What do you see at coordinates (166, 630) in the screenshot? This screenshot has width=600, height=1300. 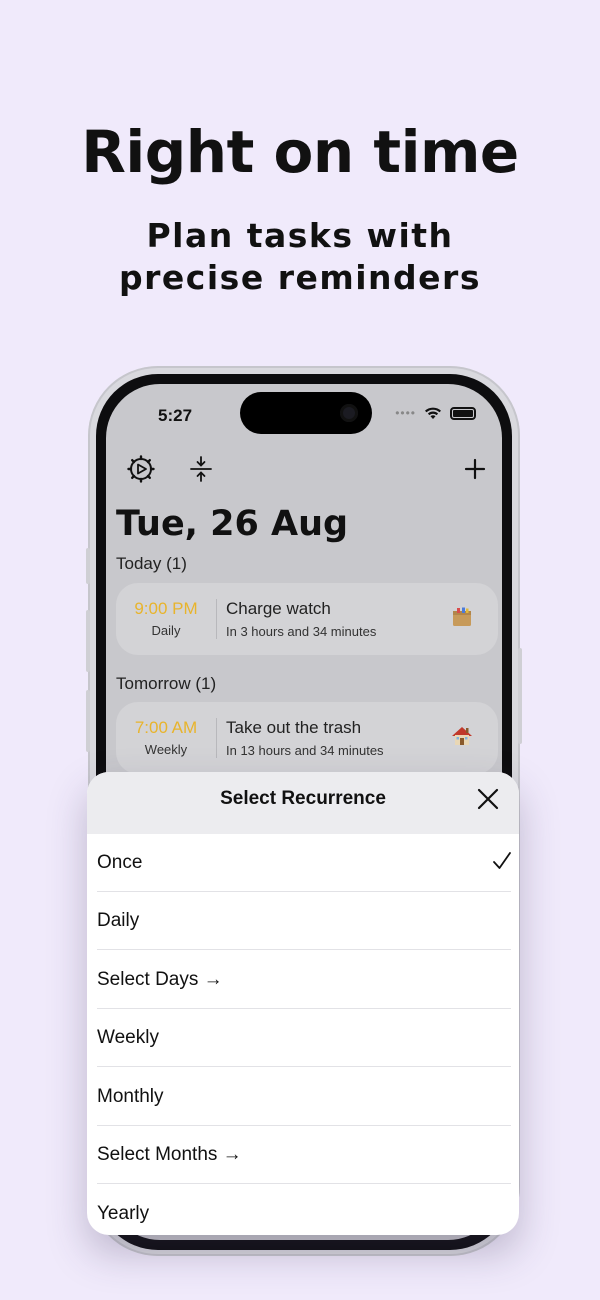 I see `task-recurrence: Daily` at bounding box center [166, 630].